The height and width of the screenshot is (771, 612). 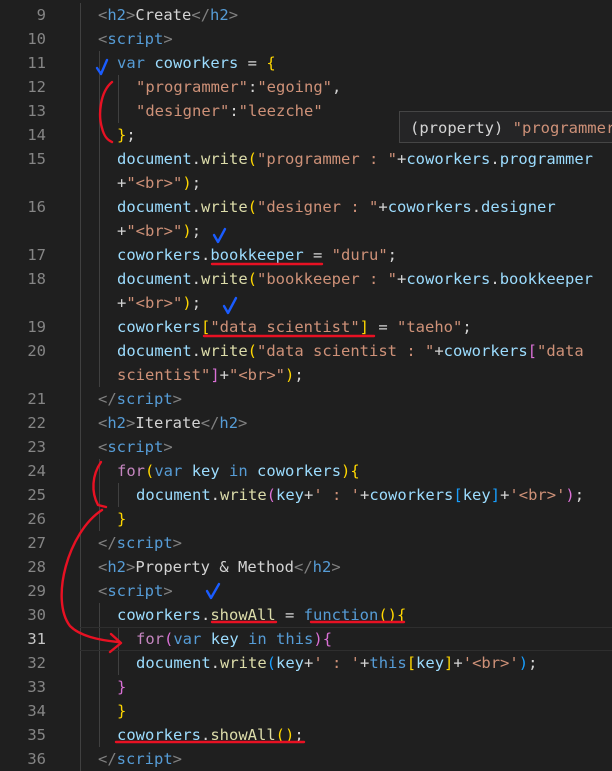 What do you see at coordinates (234, 111) in the screenshot?
I see `code-token: :` at bounding box center [234, 111].